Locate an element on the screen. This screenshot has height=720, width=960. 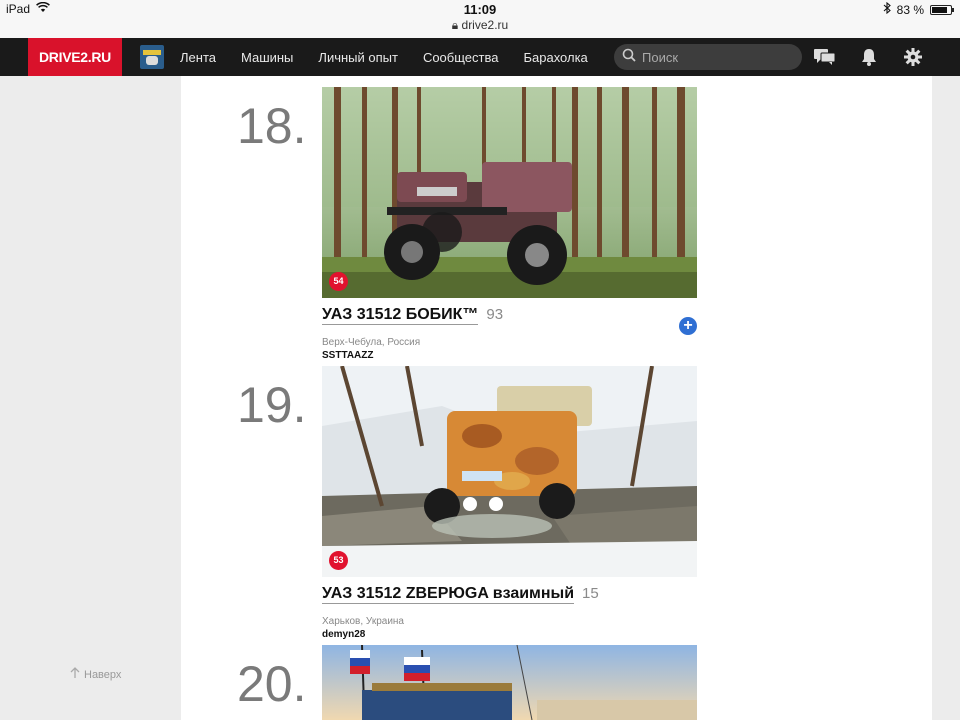
follow-button: + is located at coordinates (688, 326).